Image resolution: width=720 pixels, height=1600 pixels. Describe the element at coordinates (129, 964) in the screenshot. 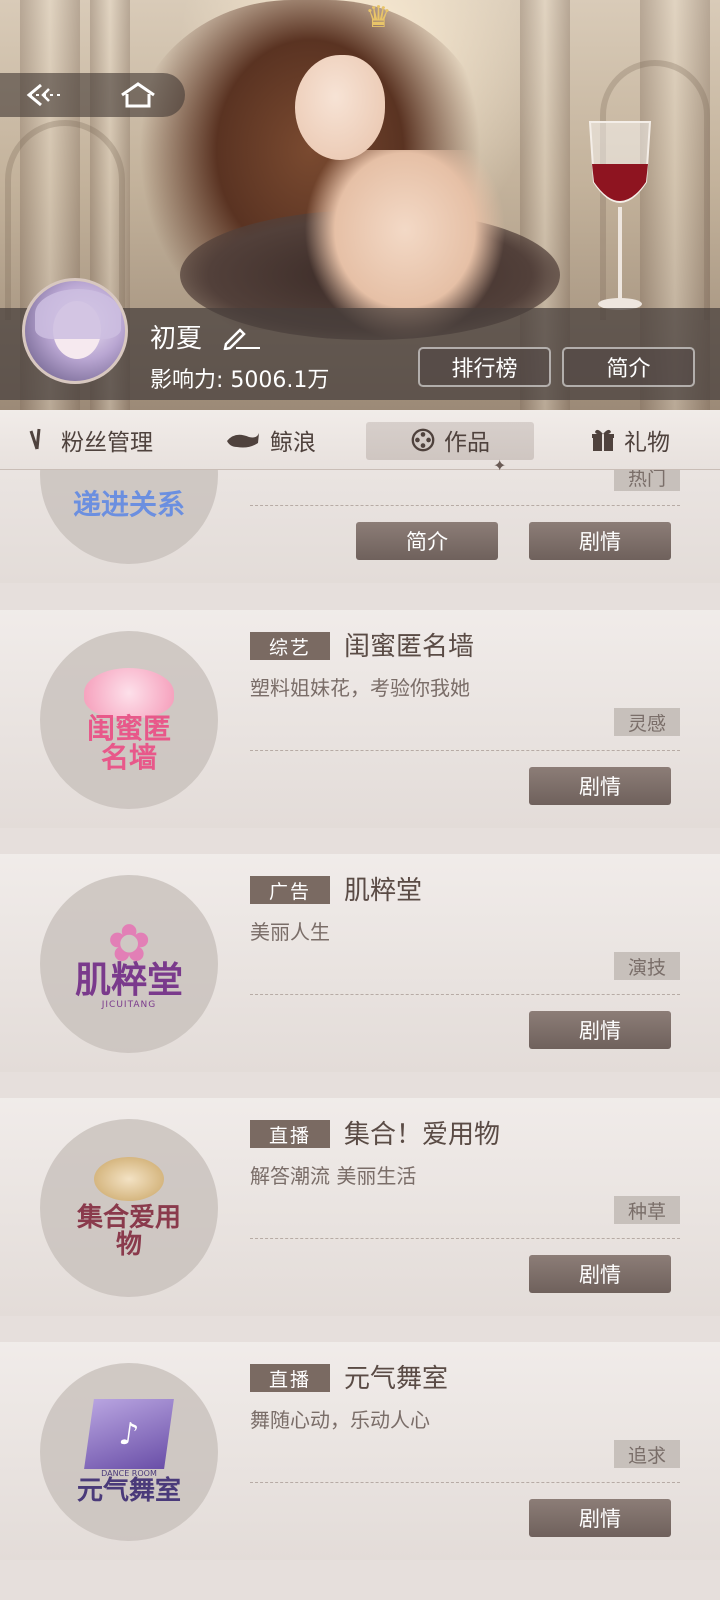

I see `work-logo: ✿ 肌粹堂 JICUITANG` at that location.